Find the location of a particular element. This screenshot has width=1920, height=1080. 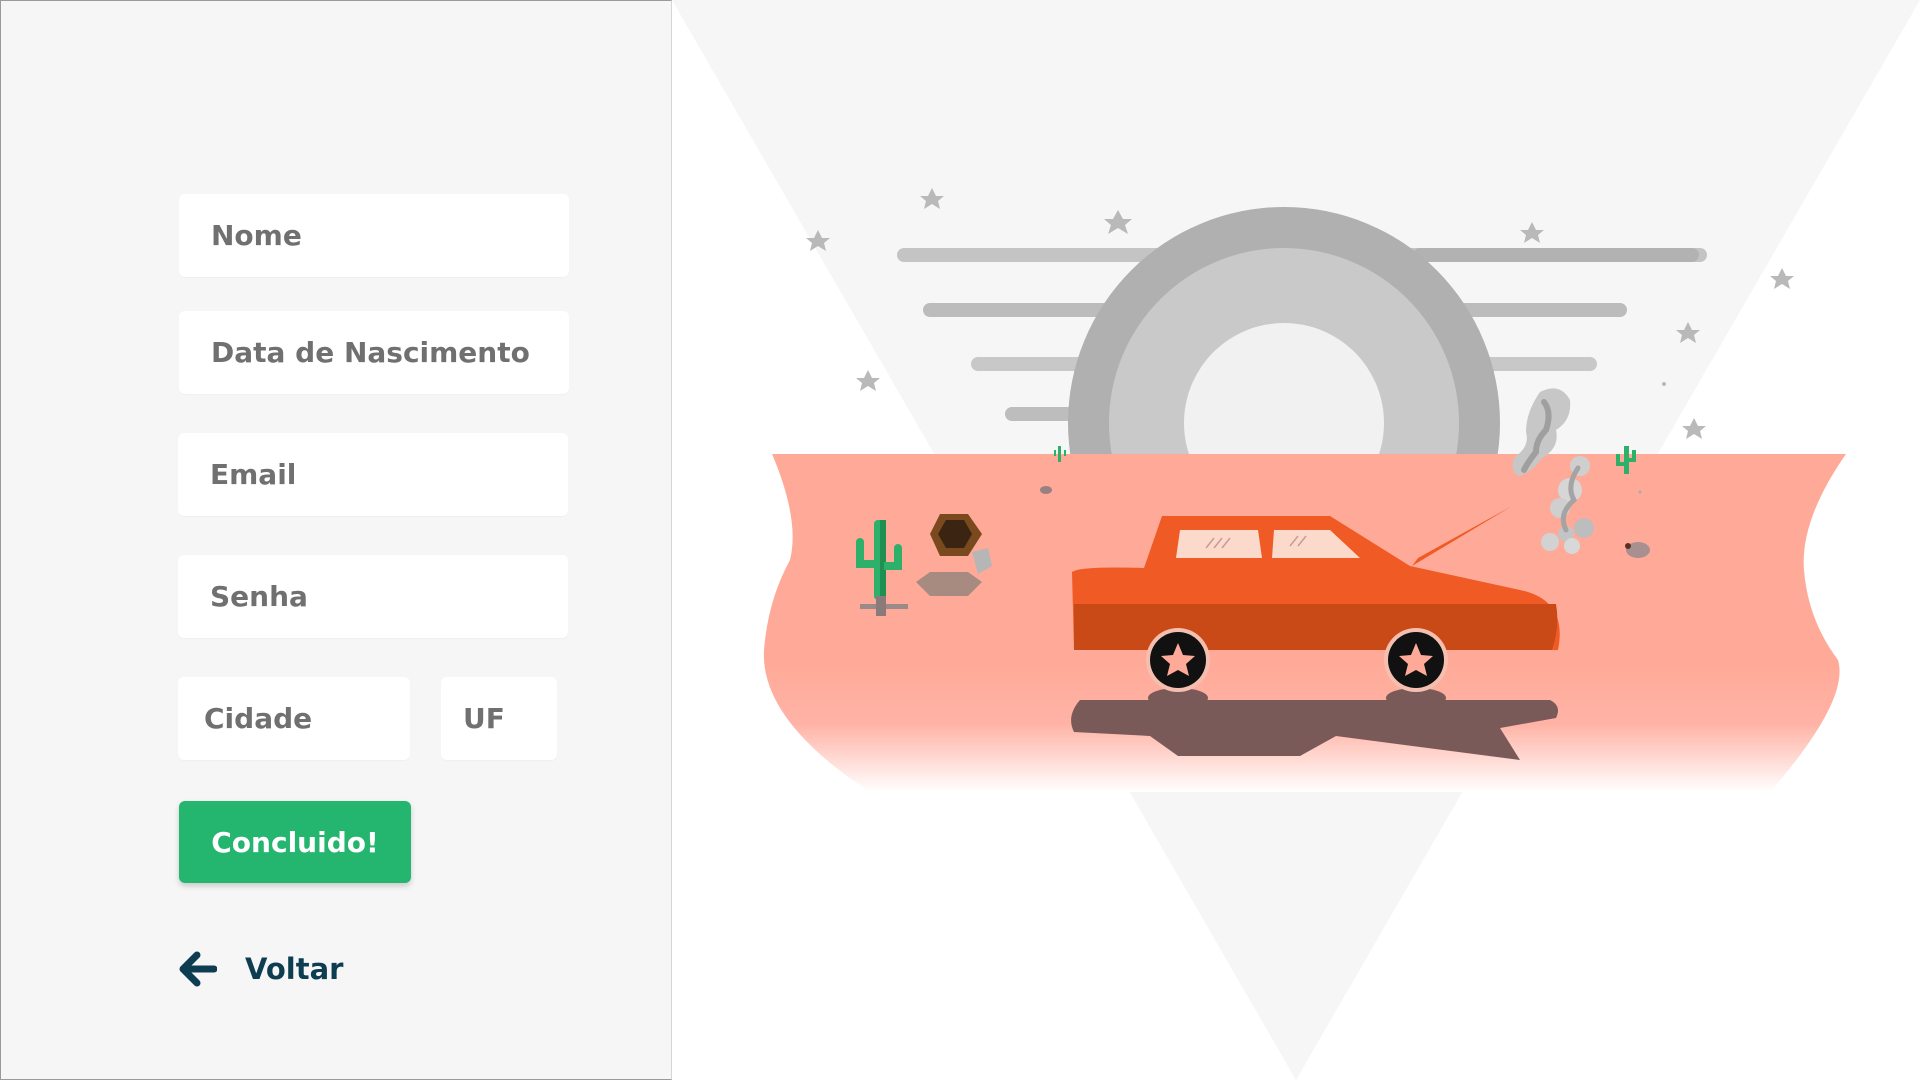

birthdate-input is located at coordinates (374, 352).